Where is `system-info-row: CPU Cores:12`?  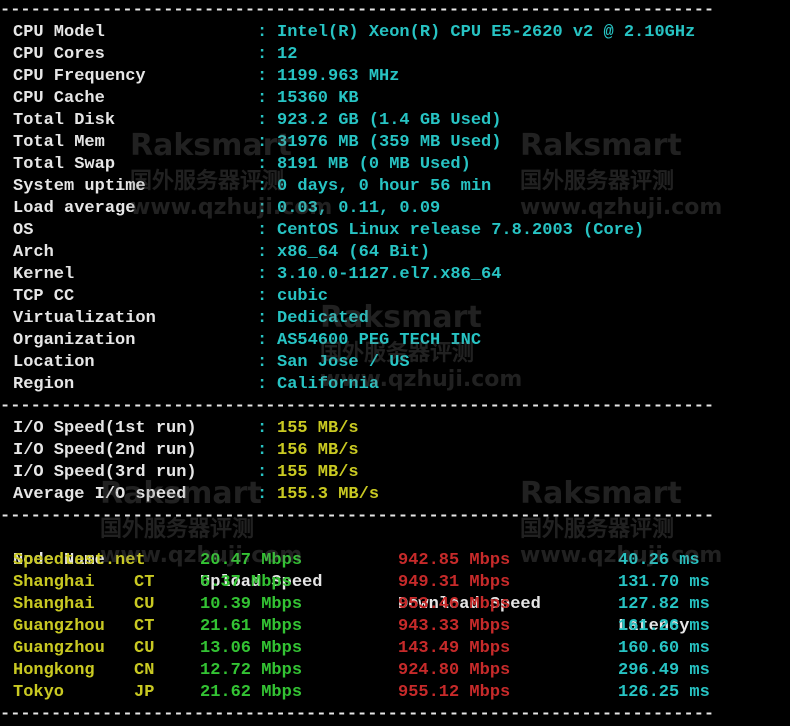
system-info-row: CPU Cores:12 is located at coordinates (395, 55).